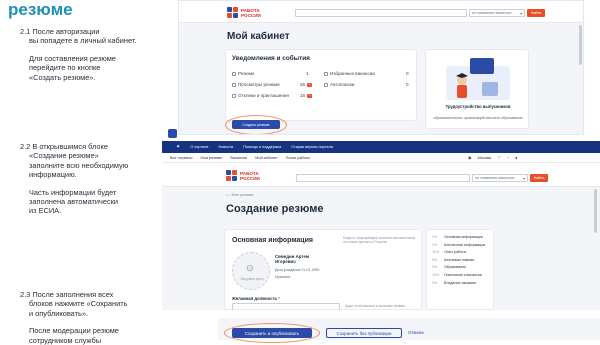 This screenshot has width=600, height=345. What do you see at coordinates (250, 268) in the screenshot?
I see `camera-icon: ⊙` at bounding box center [250, 268].